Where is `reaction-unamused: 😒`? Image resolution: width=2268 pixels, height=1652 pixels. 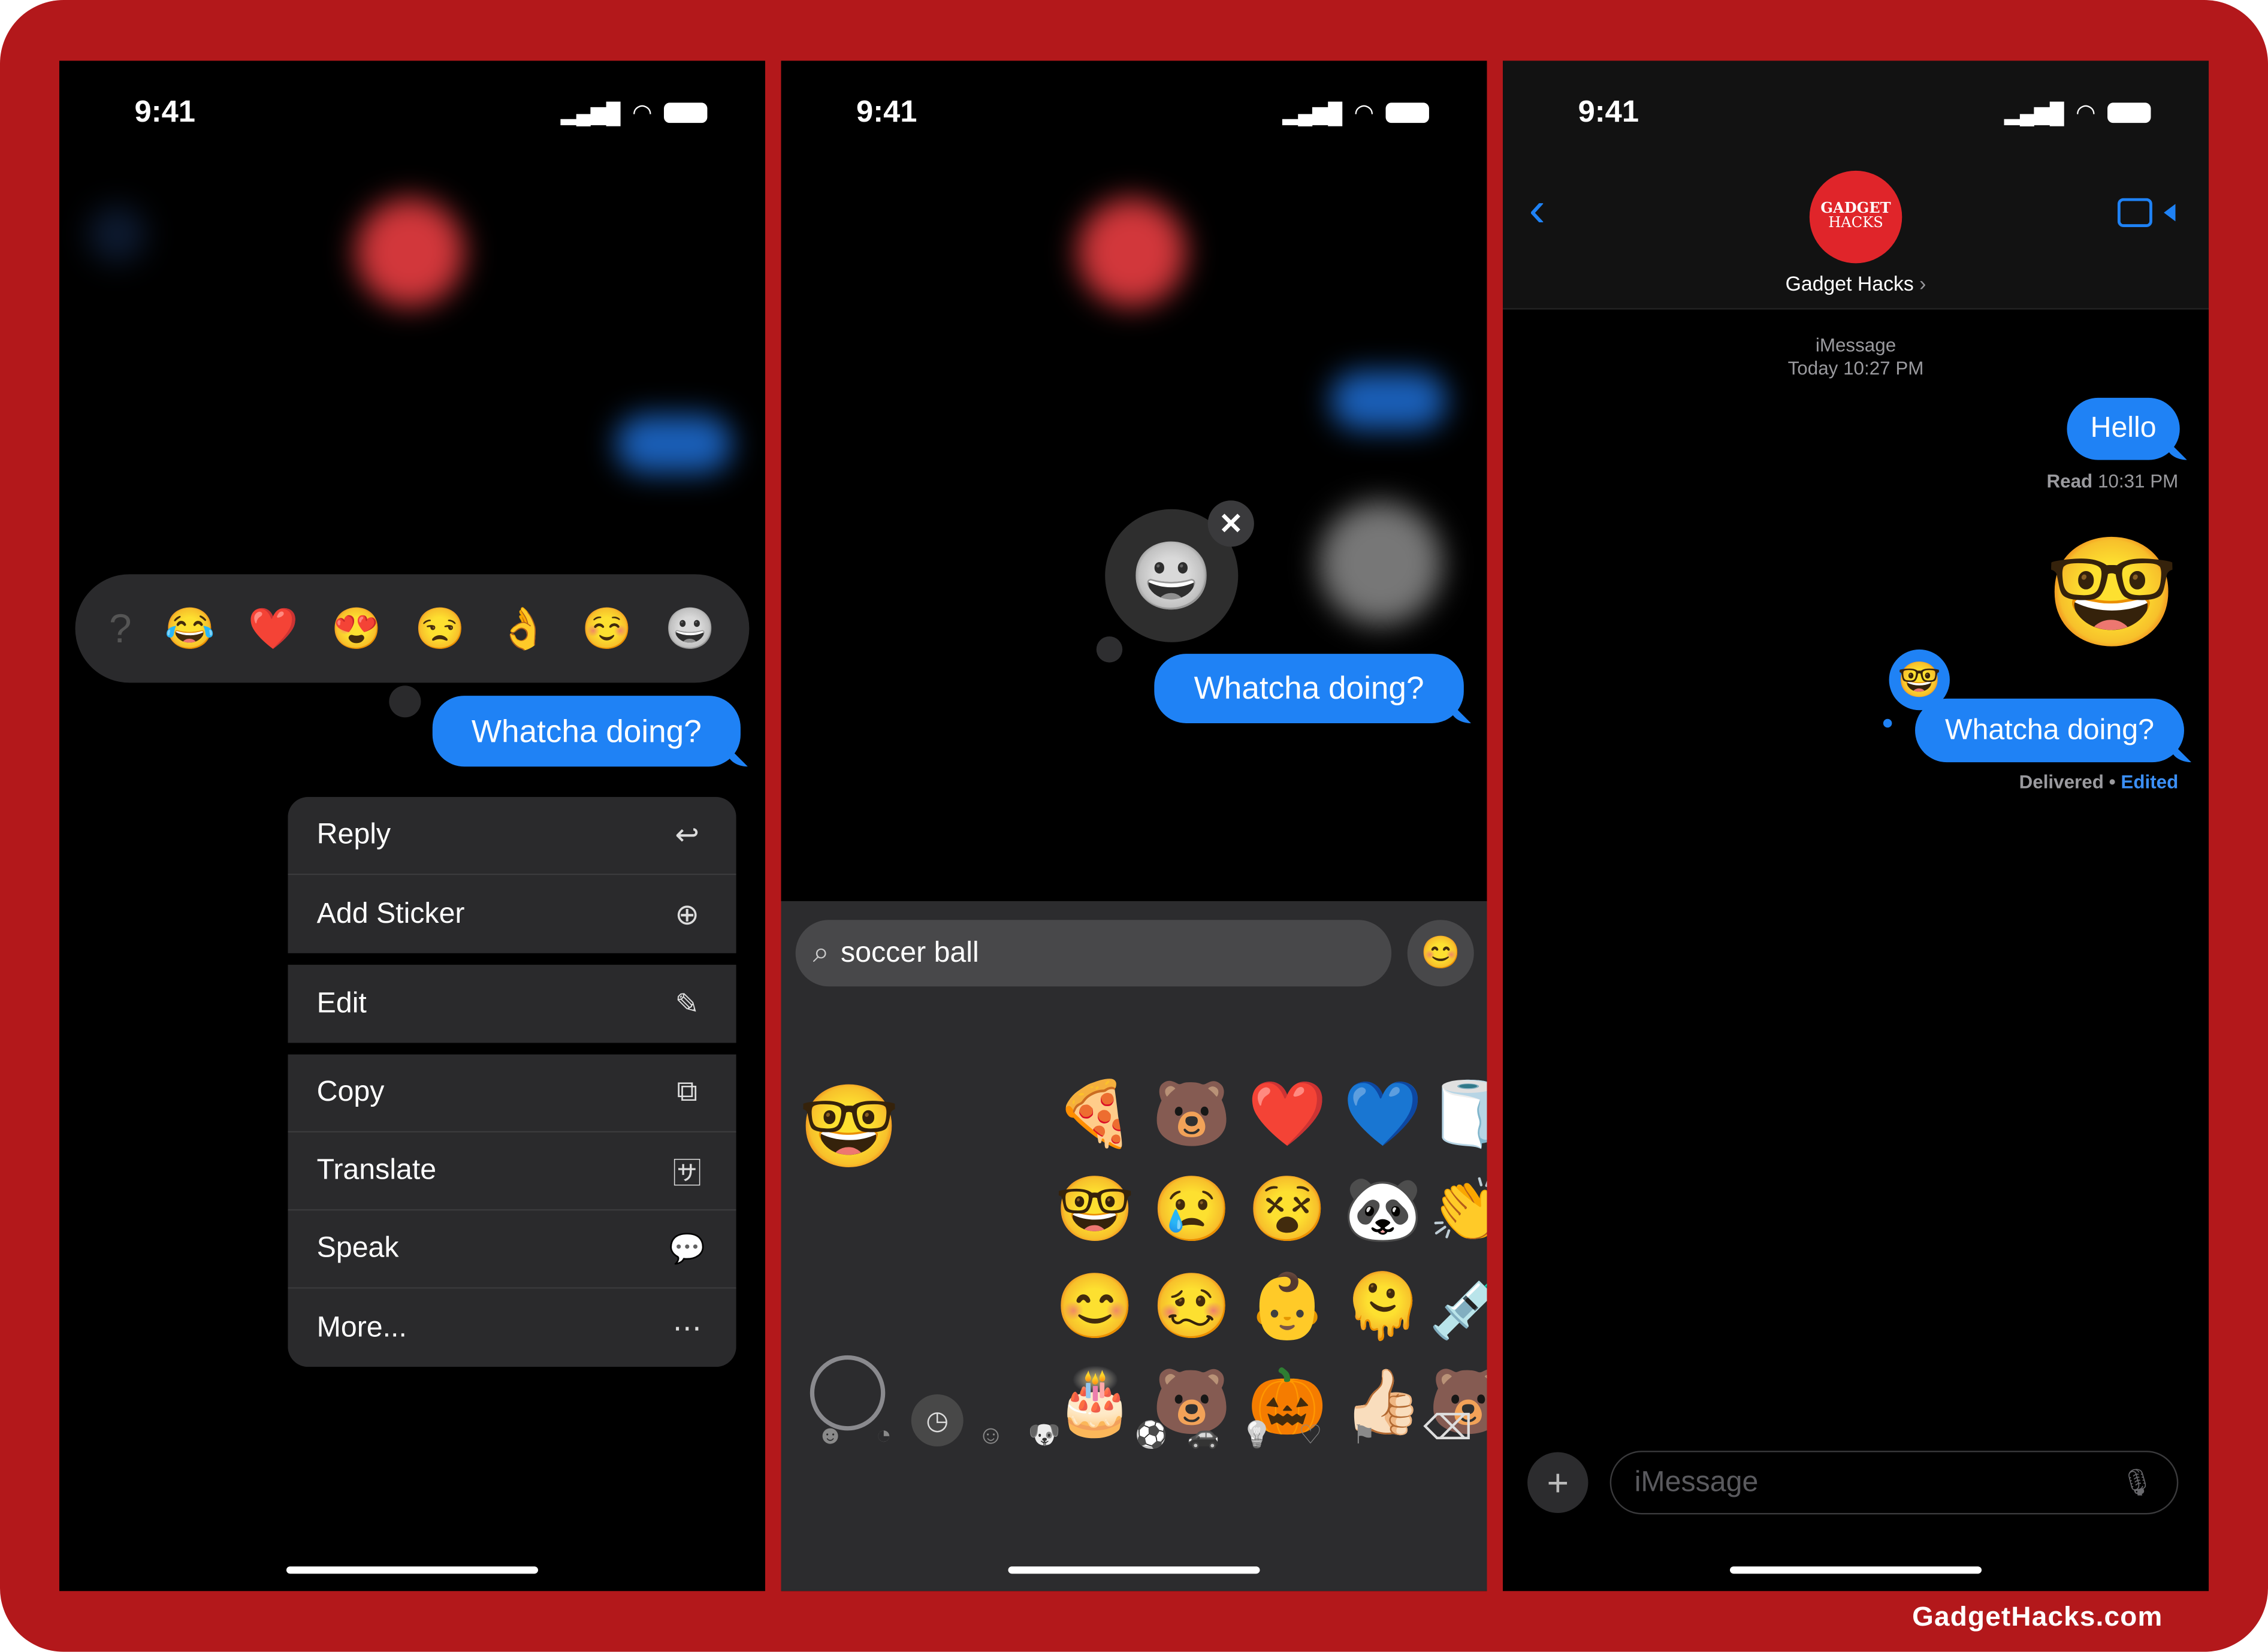
reaction-unamused: 😒 is located at coordinates (440, 629).